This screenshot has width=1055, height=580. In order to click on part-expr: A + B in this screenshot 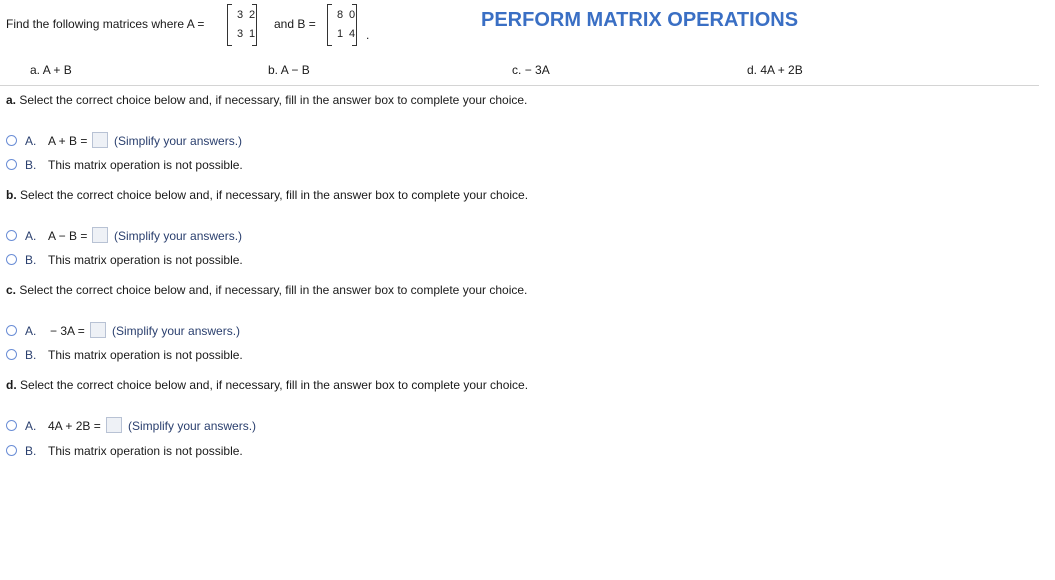, I will do `click(57, 70)`.